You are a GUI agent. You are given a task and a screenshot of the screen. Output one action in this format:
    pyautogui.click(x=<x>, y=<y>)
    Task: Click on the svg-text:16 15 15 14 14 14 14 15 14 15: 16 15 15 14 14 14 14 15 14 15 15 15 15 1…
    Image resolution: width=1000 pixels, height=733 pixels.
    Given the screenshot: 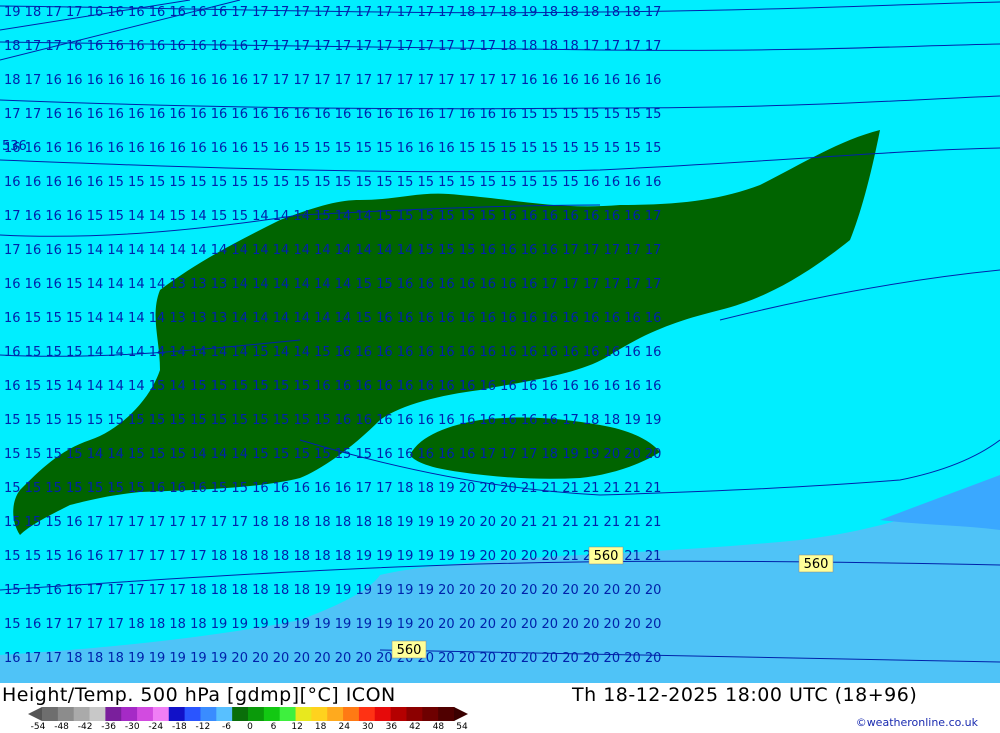 What is the action you would take?
    pyautogui.click(x=332, y=386)
    